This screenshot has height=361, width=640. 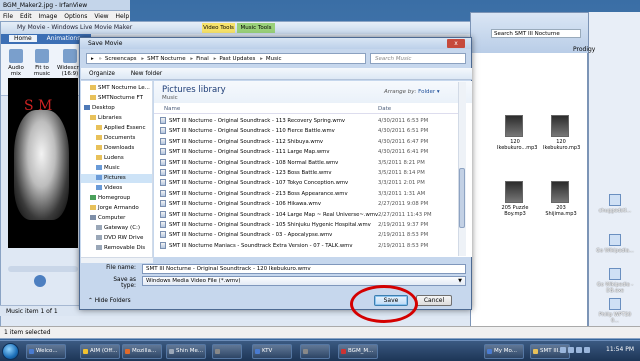 What do you see at coordinates (166, 59) in the screenshot?
I see `breadcrumb-item: SMT Nocturne` at bounding box center [166, 59].